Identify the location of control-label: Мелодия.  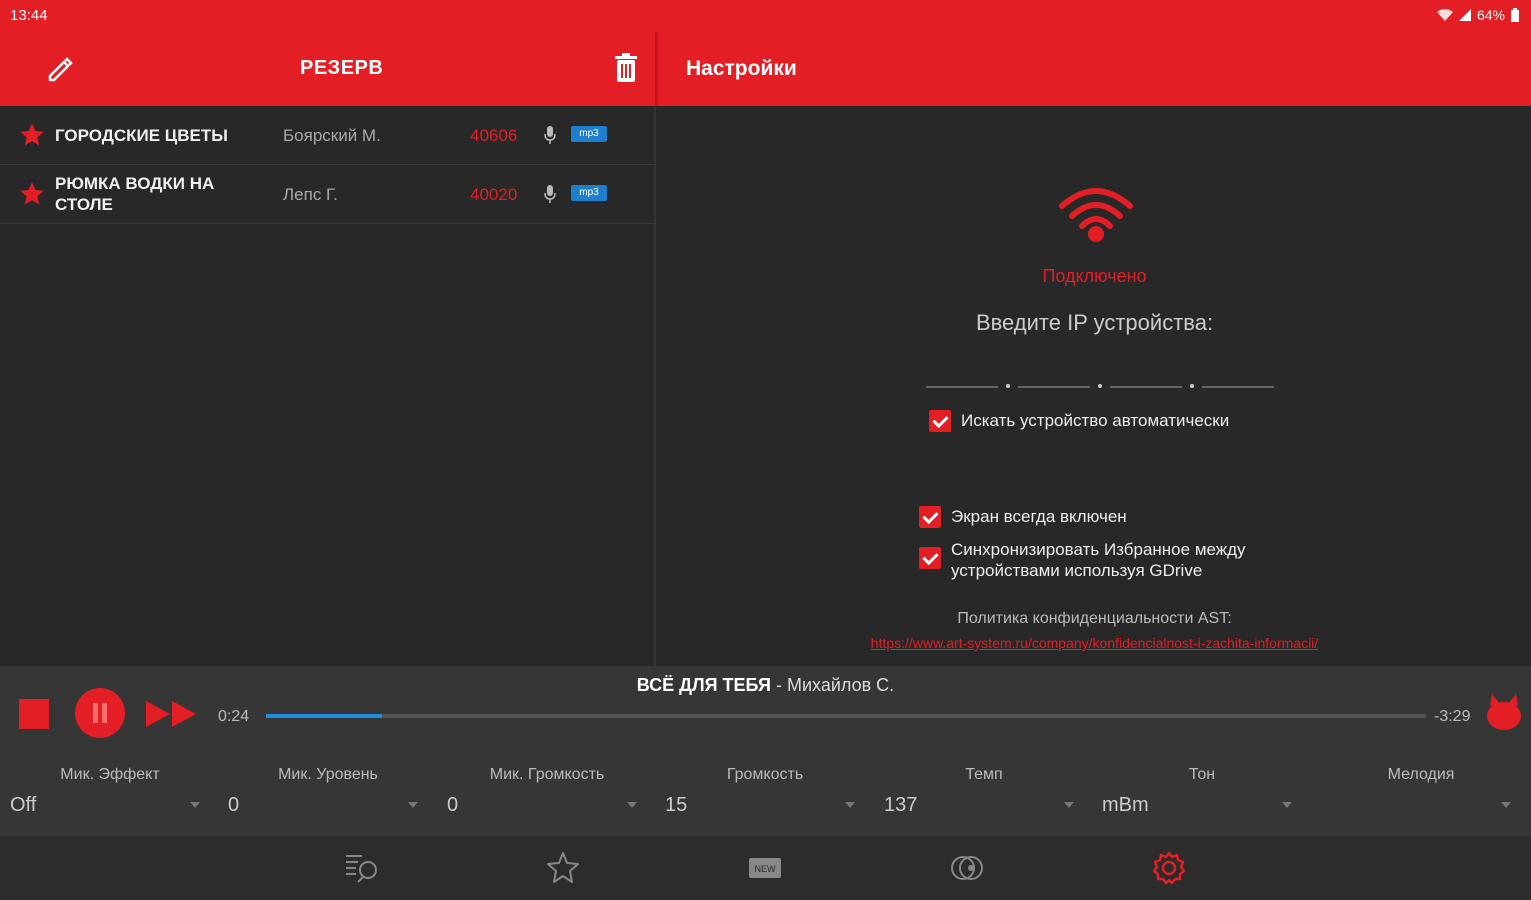
(1421, 774).